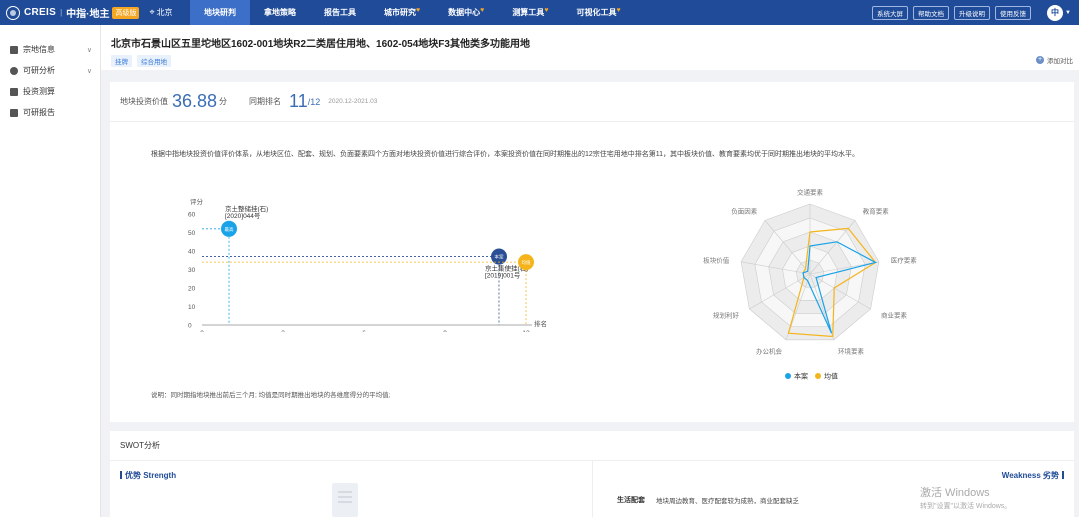 This screenshot has width=1079, height=517. What do you see at coordinates (526, 262) in the screenshot?
I see `point-marker-label: 均值` at bounding box center [526, 262].